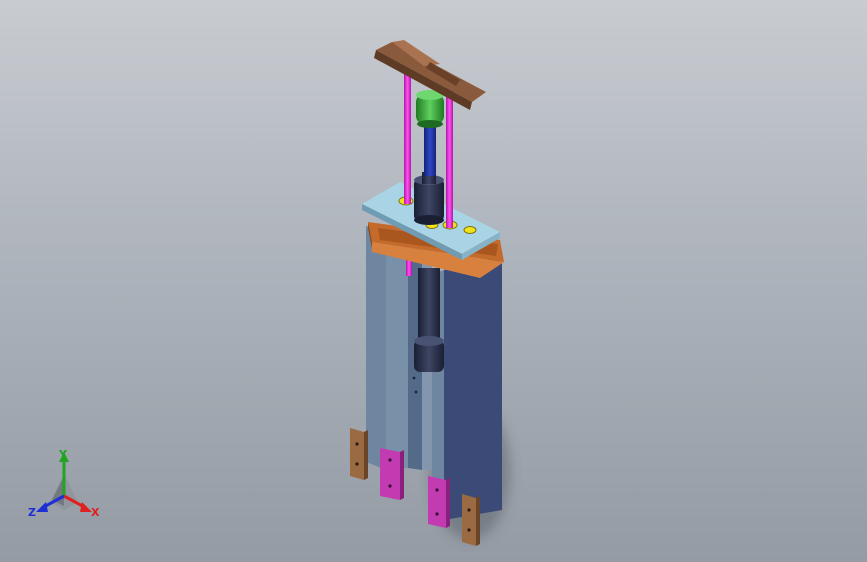  What do you see at coordinates (439, 502) in the screenshot?
I see `pad-right` at bounding box center [439, 502].